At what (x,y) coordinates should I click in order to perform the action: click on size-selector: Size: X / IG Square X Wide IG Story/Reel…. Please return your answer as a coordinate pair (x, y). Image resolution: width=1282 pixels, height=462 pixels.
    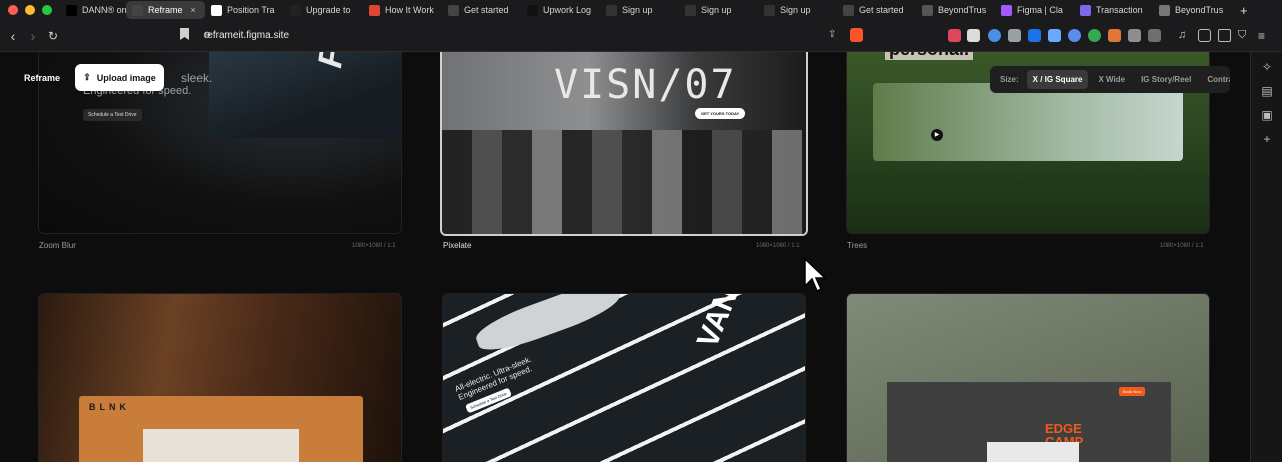
    Looking at the image, I should click on (1110, 79).